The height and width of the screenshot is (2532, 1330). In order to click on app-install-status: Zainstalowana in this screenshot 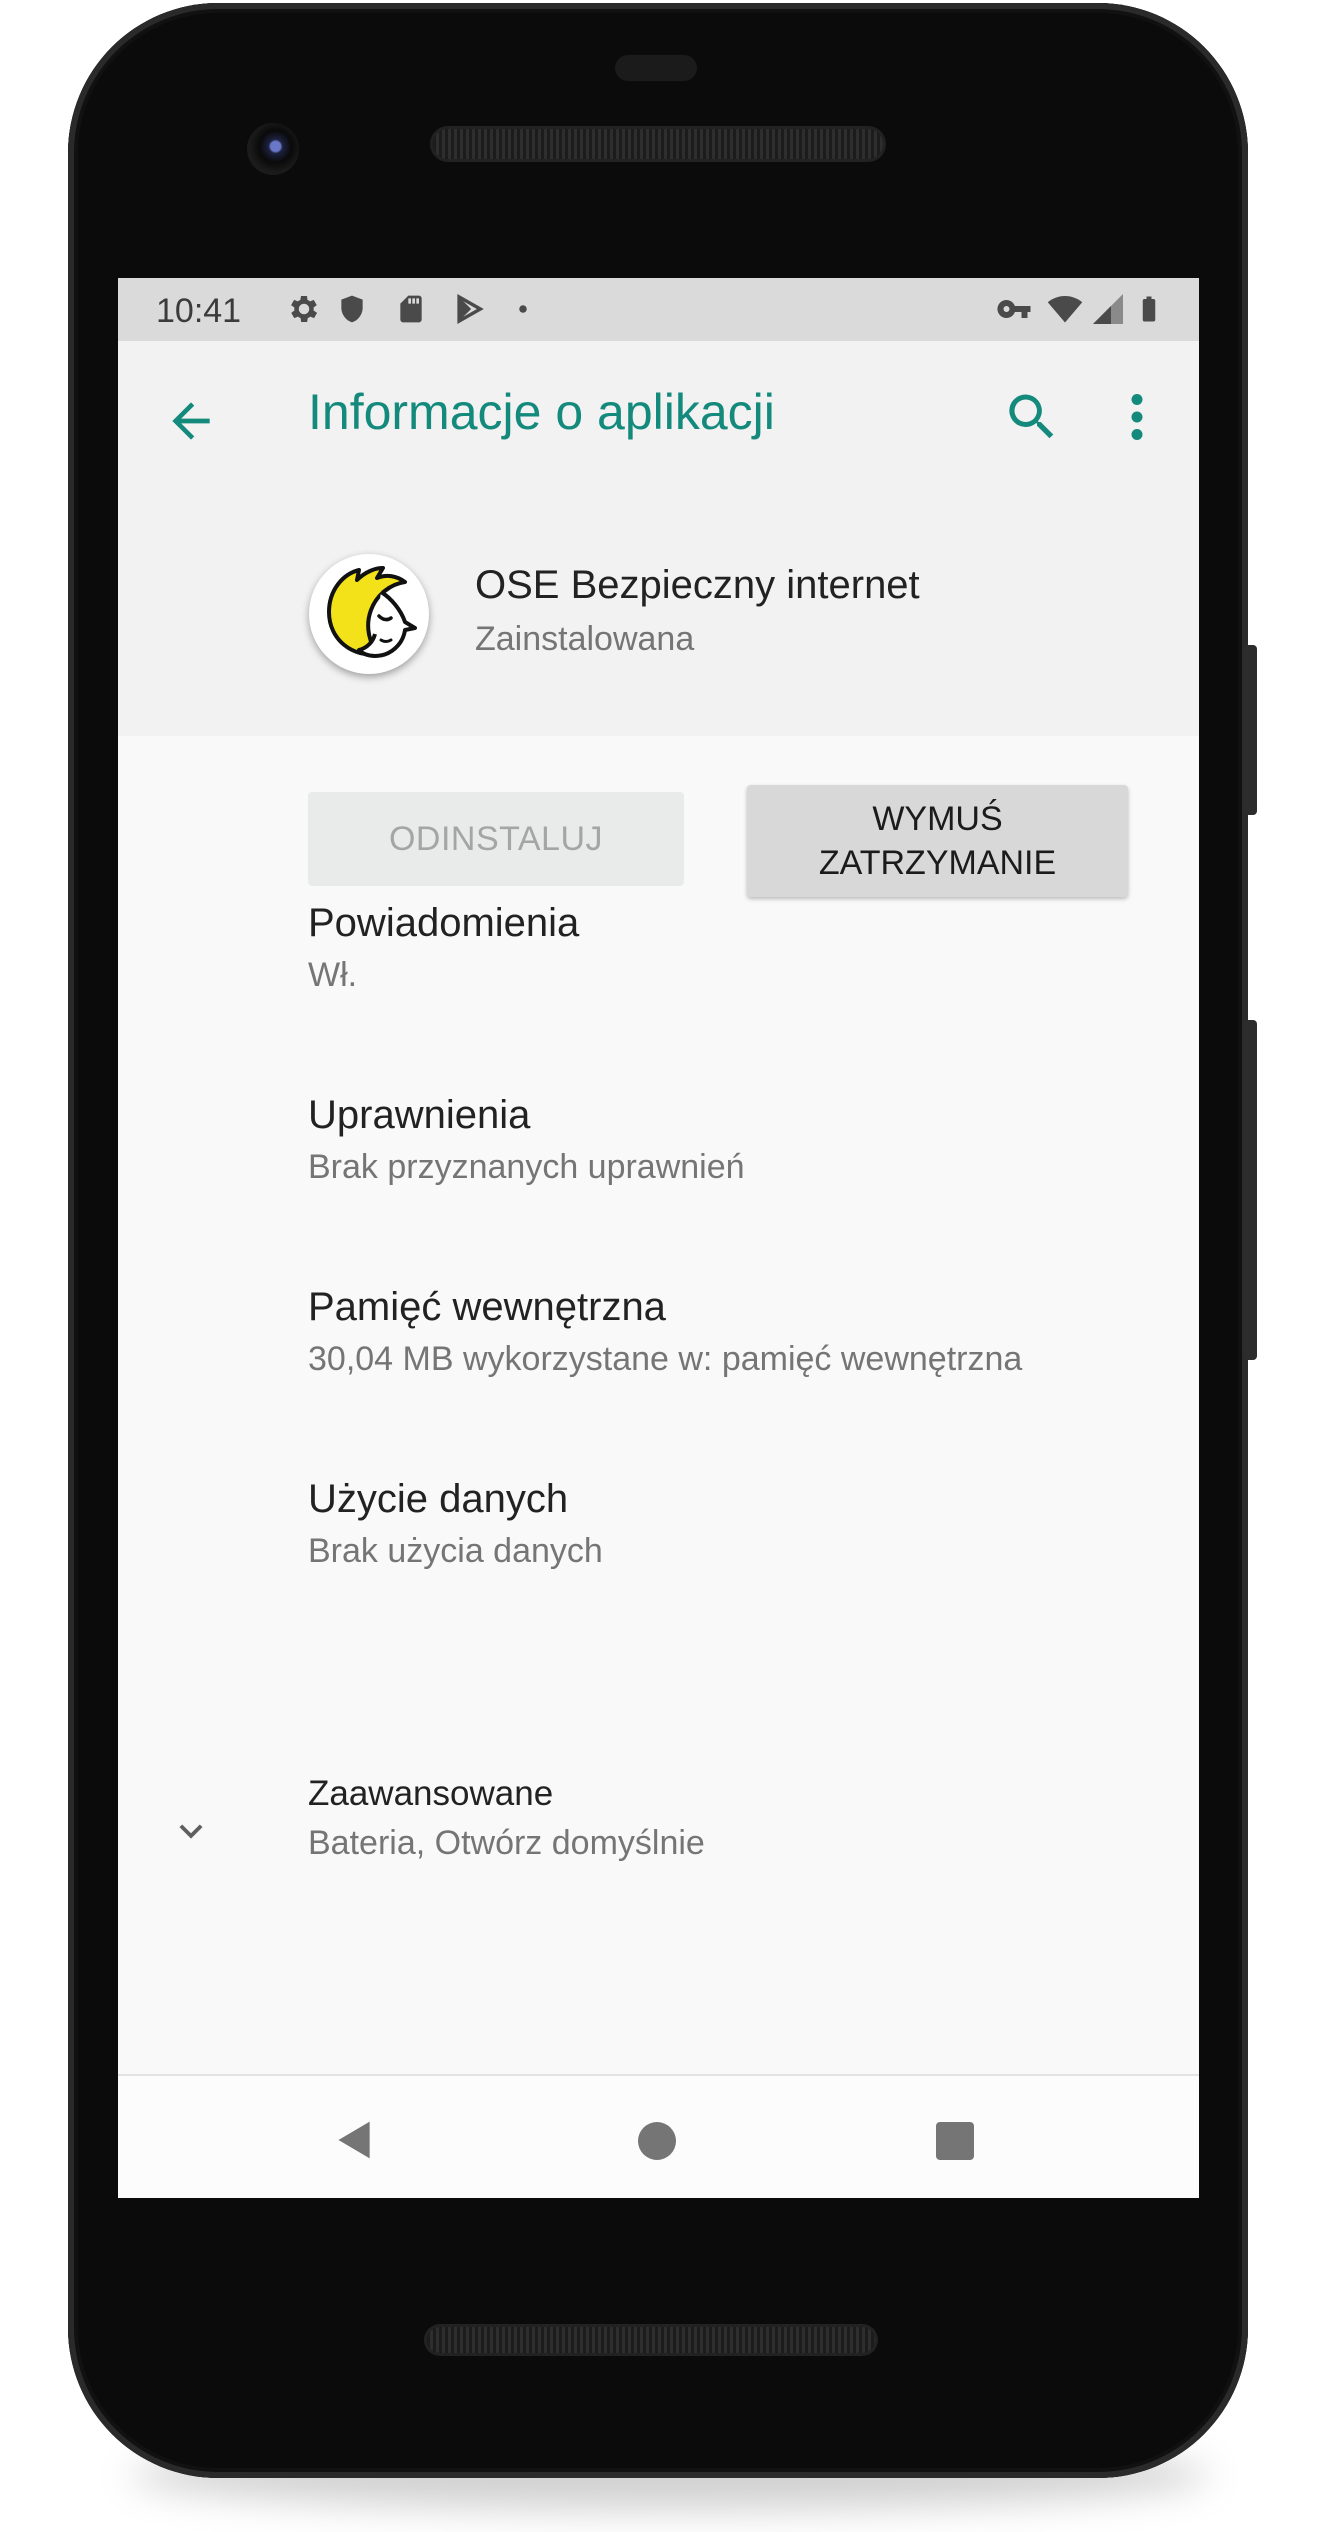, I will do `click(585, 639)`.